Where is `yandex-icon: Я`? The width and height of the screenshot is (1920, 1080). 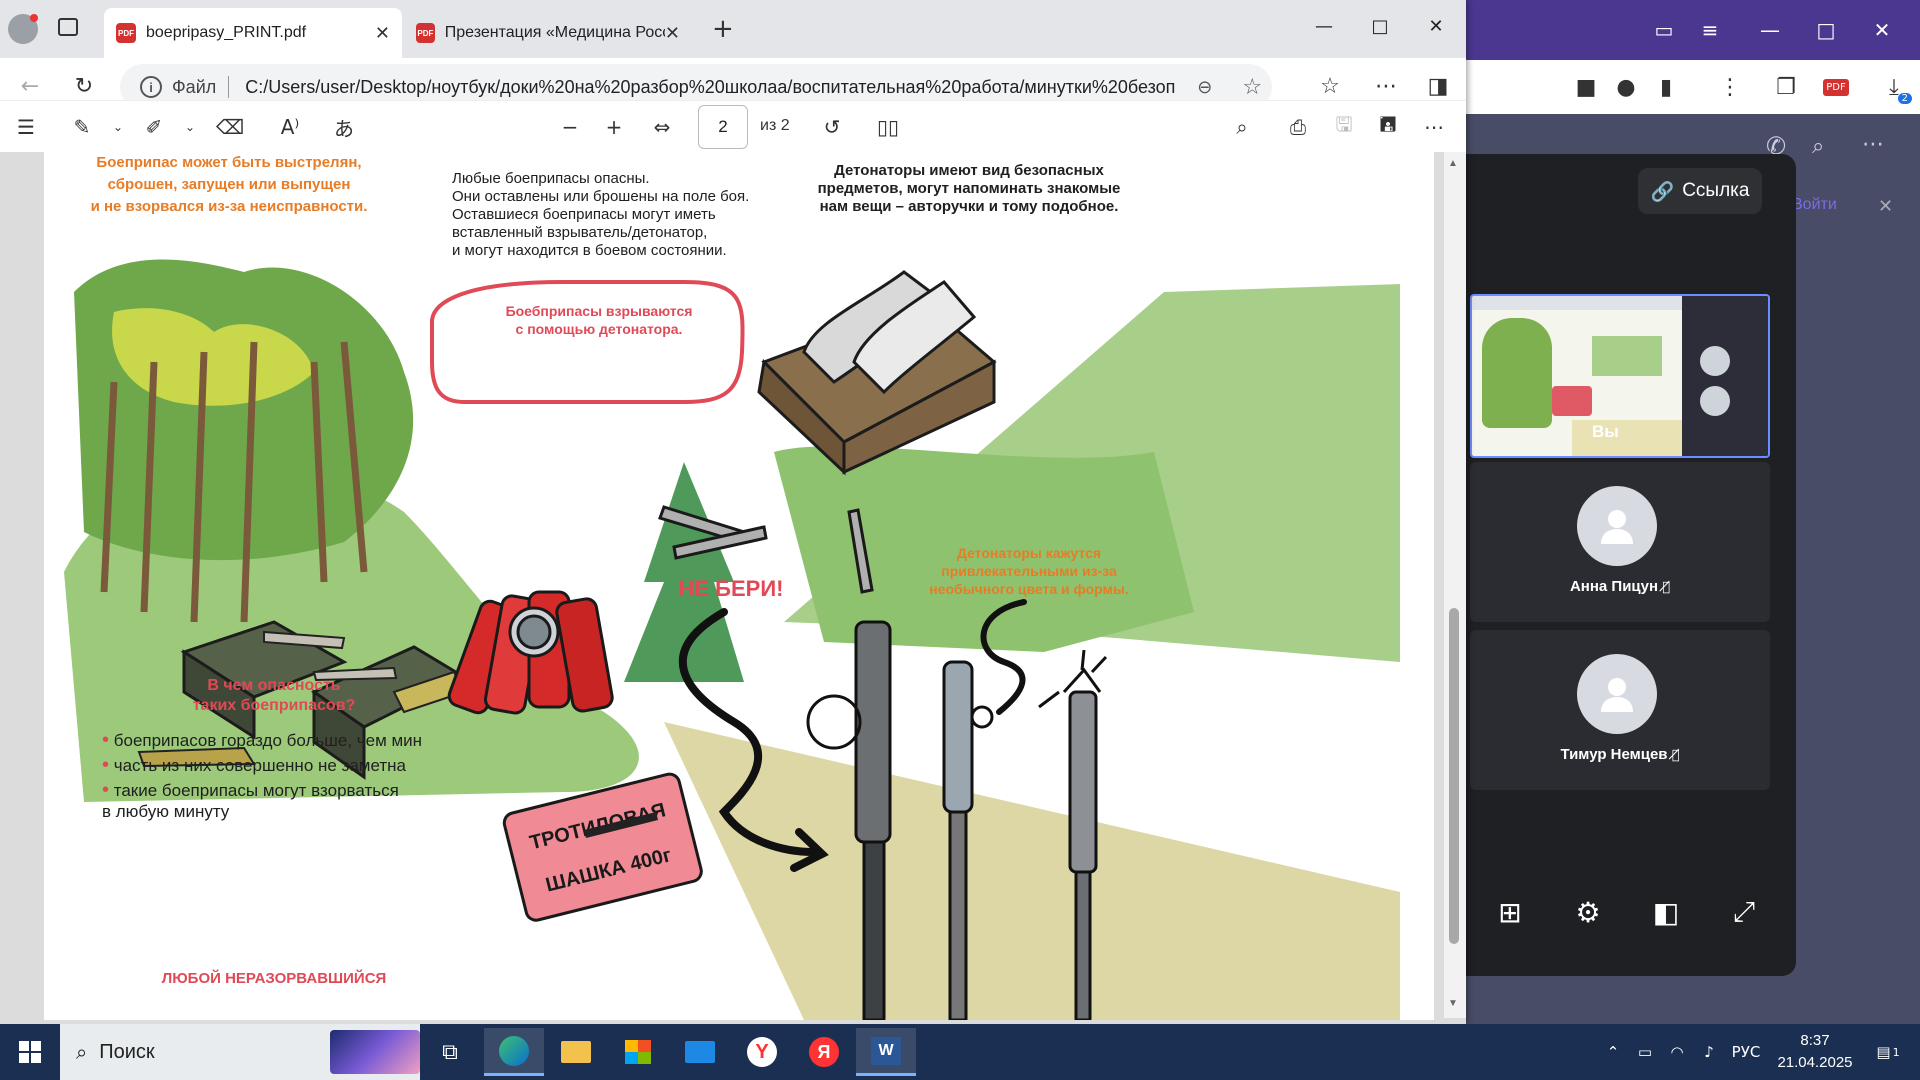 yandex-icon: Я is located at coordinates (824, 1052).